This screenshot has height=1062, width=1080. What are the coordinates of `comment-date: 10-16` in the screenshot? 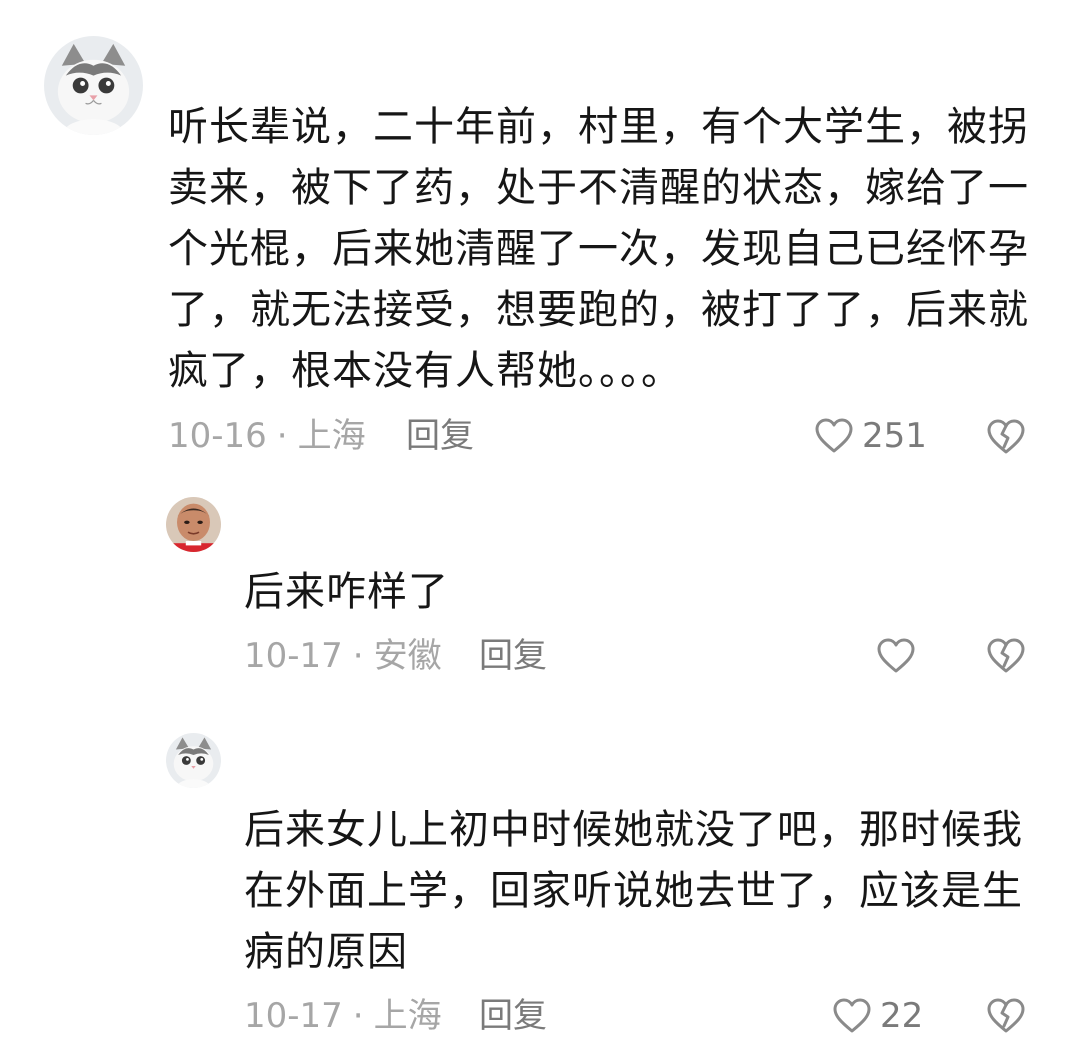 It's located at (217, 436).